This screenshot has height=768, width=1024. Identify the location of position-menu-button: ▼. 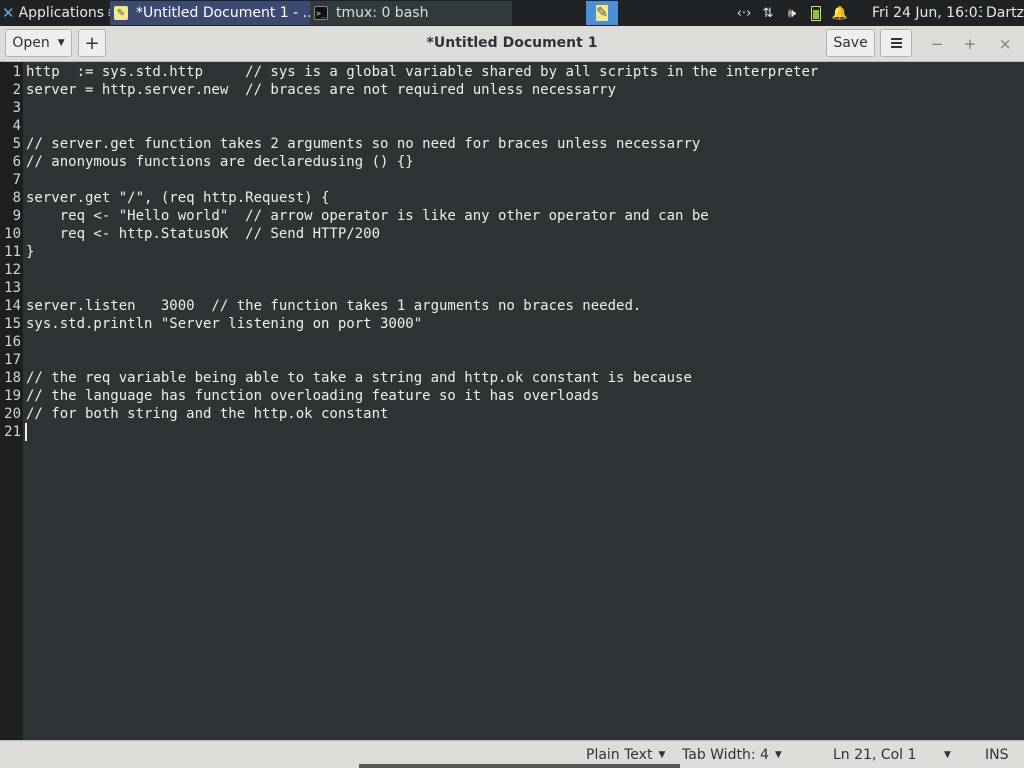
(947, 754).